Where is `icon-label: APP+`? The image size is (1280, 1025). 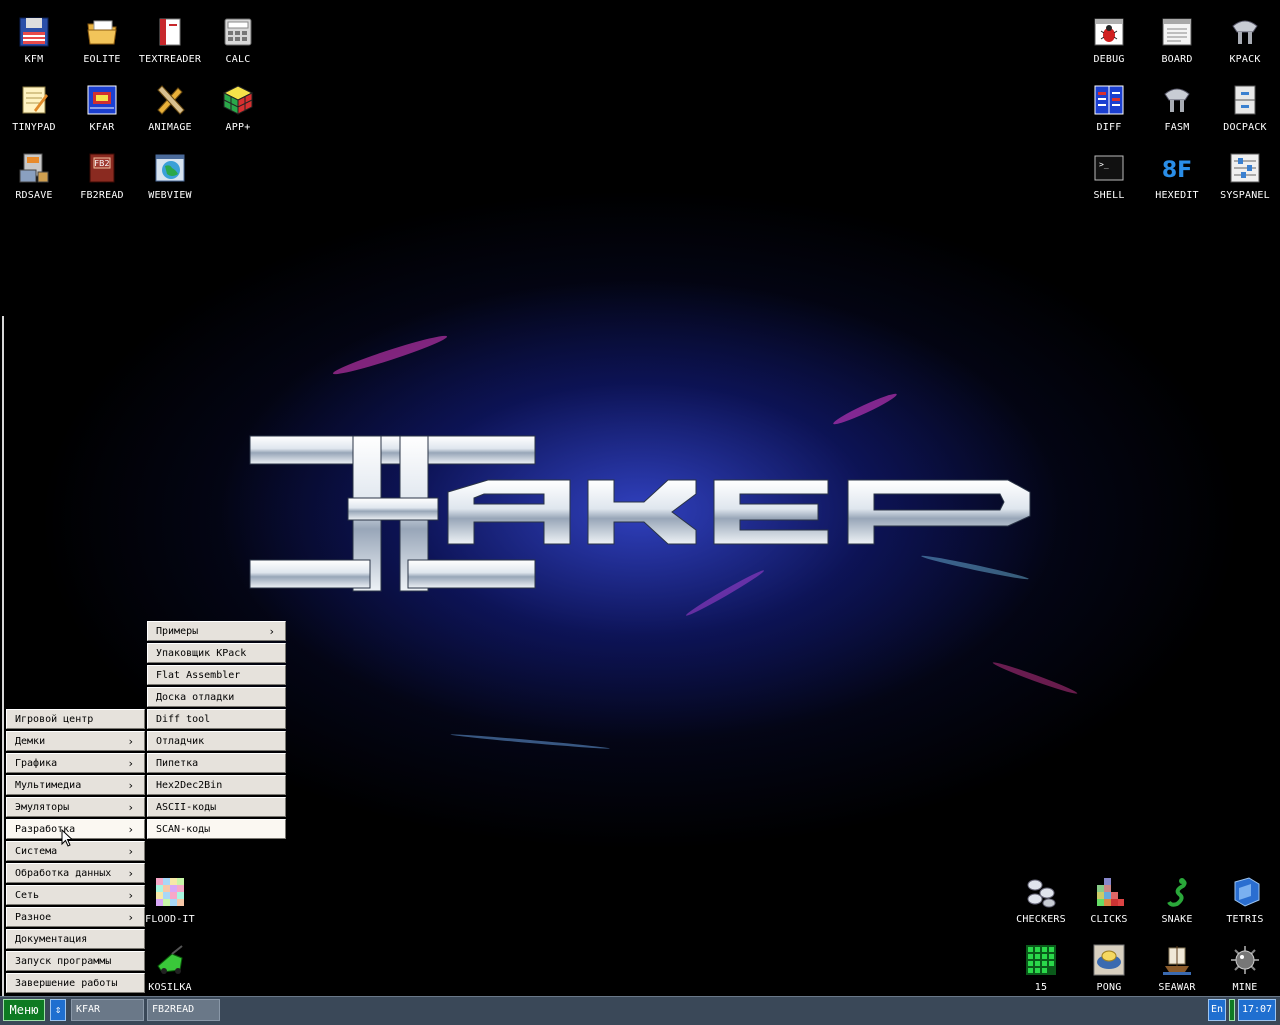 icon-label: APP+ is located at coordinates (238, 127).